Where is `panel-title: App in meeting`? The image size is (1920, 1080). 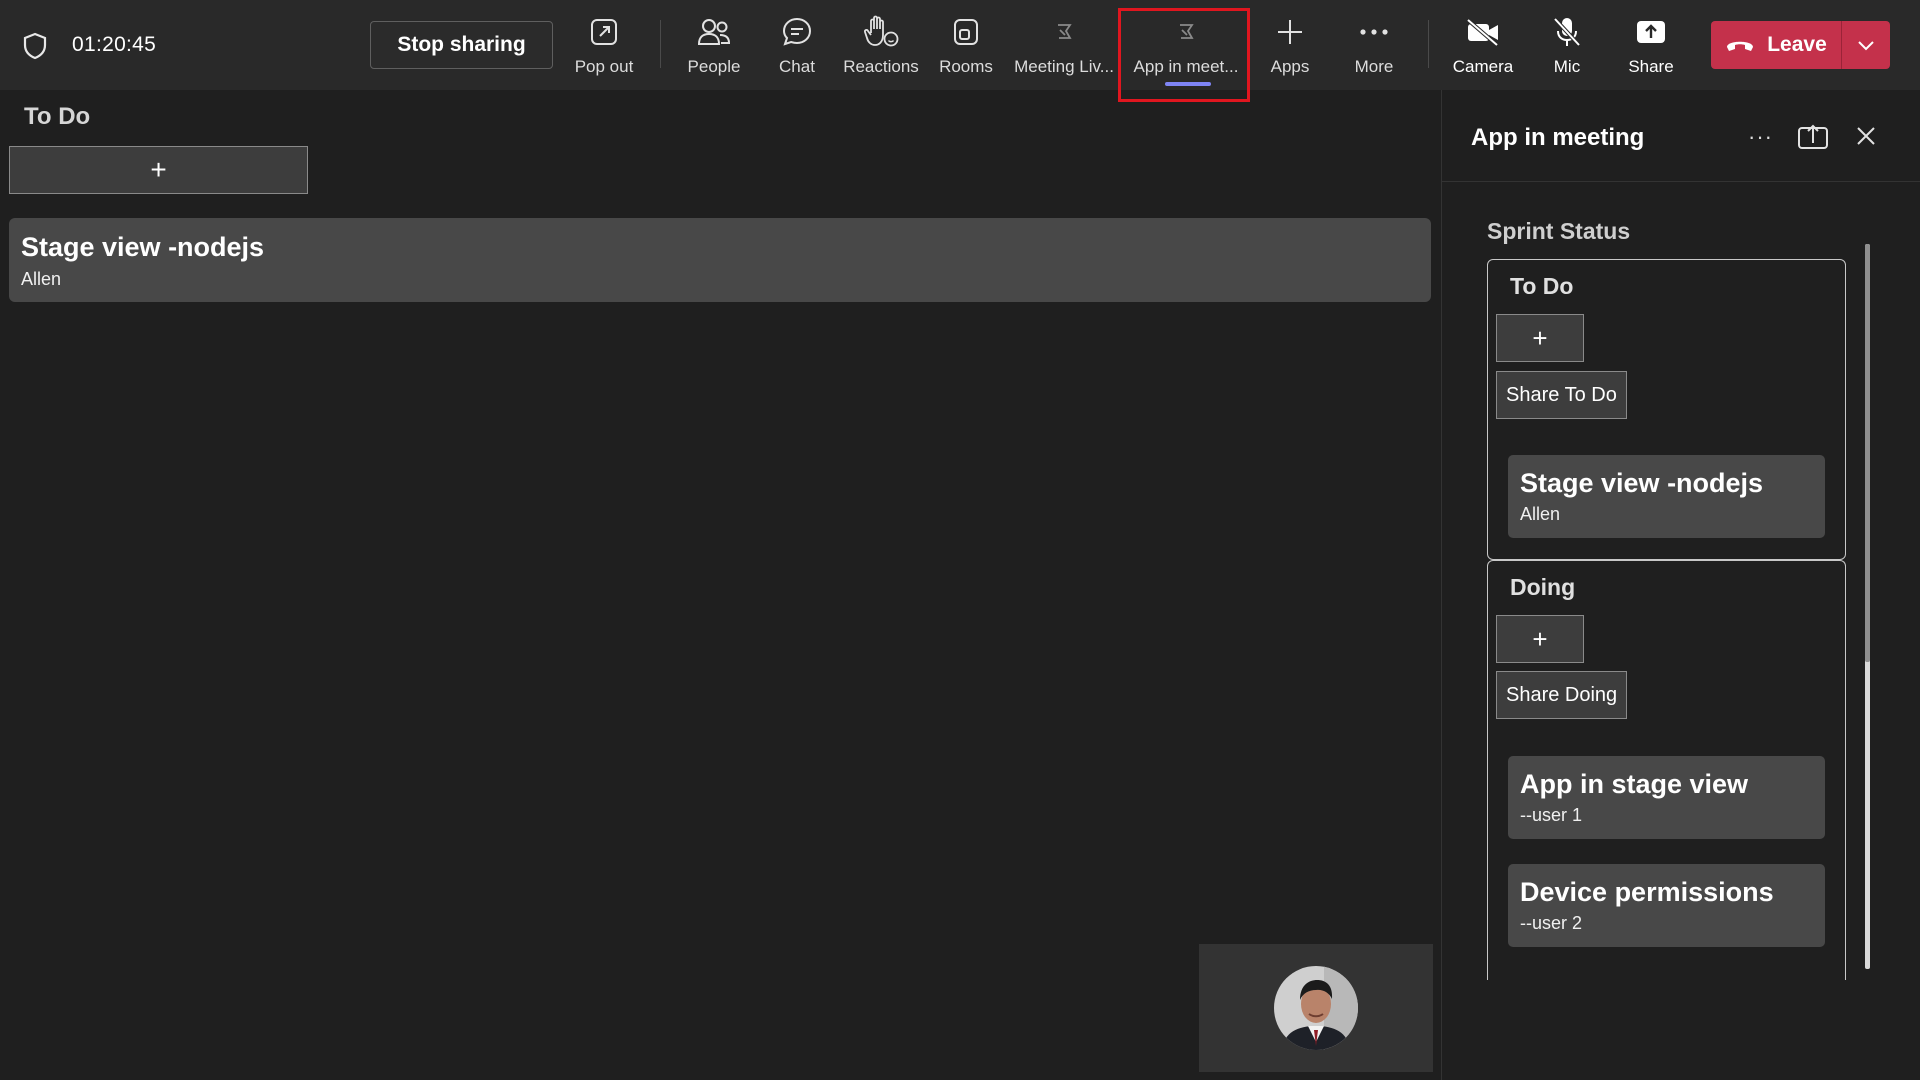
panel-title: App in meeting is located at coordinates (1558, 137).